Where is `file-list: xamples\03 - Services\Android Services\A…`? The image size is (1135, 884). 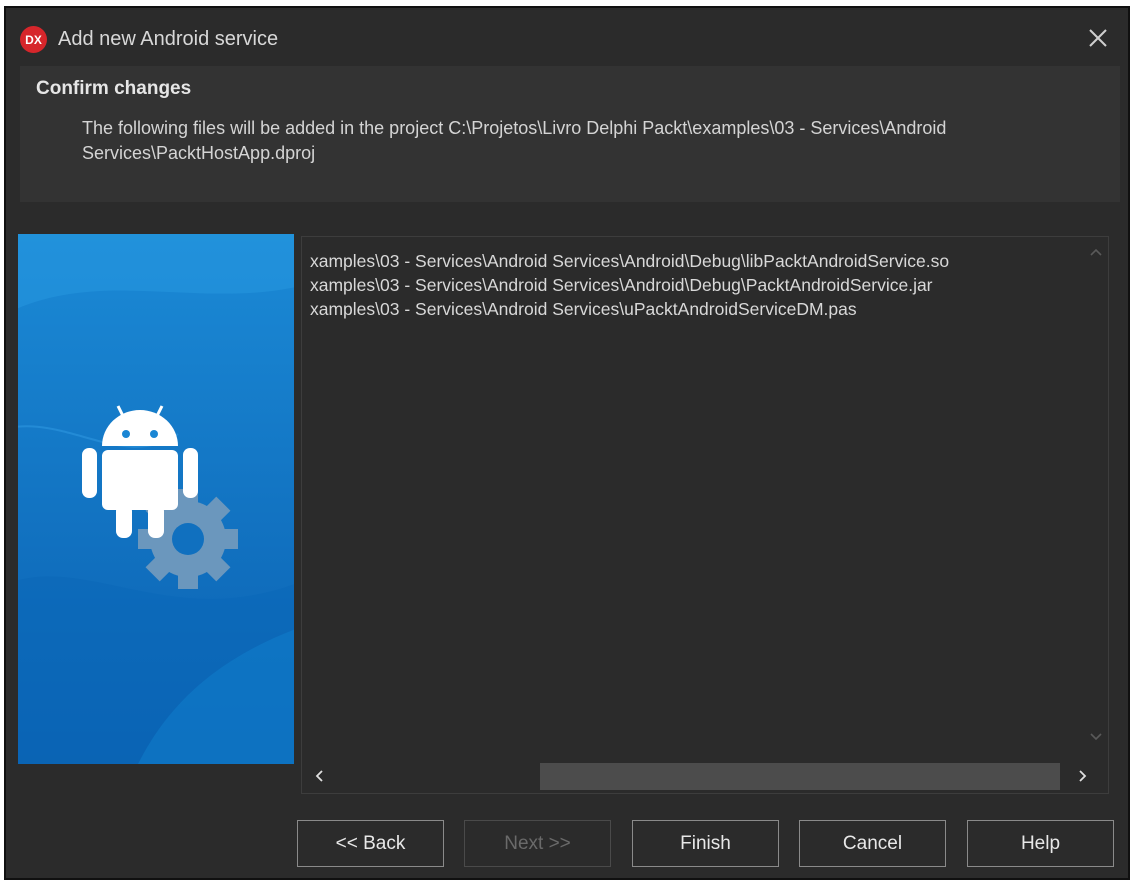 file-list: xamples\03 - Services\Android Services\A… is located at coordinates (700, 285).